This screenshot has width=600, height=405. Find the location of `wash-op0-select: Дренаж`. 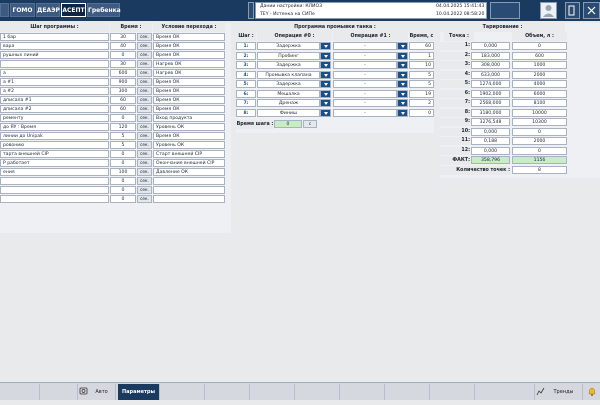

wash-op0-select: Дренаж is located at coordinates (288, 103).